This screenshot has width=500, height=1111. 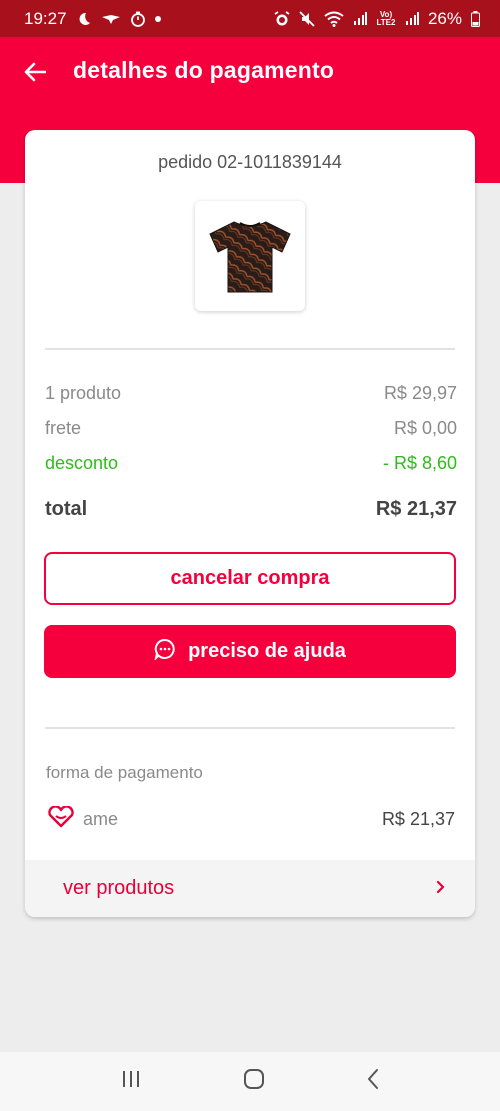 I want to click on payment-section-label: forma de pagamento, so click(x=124, y=772).